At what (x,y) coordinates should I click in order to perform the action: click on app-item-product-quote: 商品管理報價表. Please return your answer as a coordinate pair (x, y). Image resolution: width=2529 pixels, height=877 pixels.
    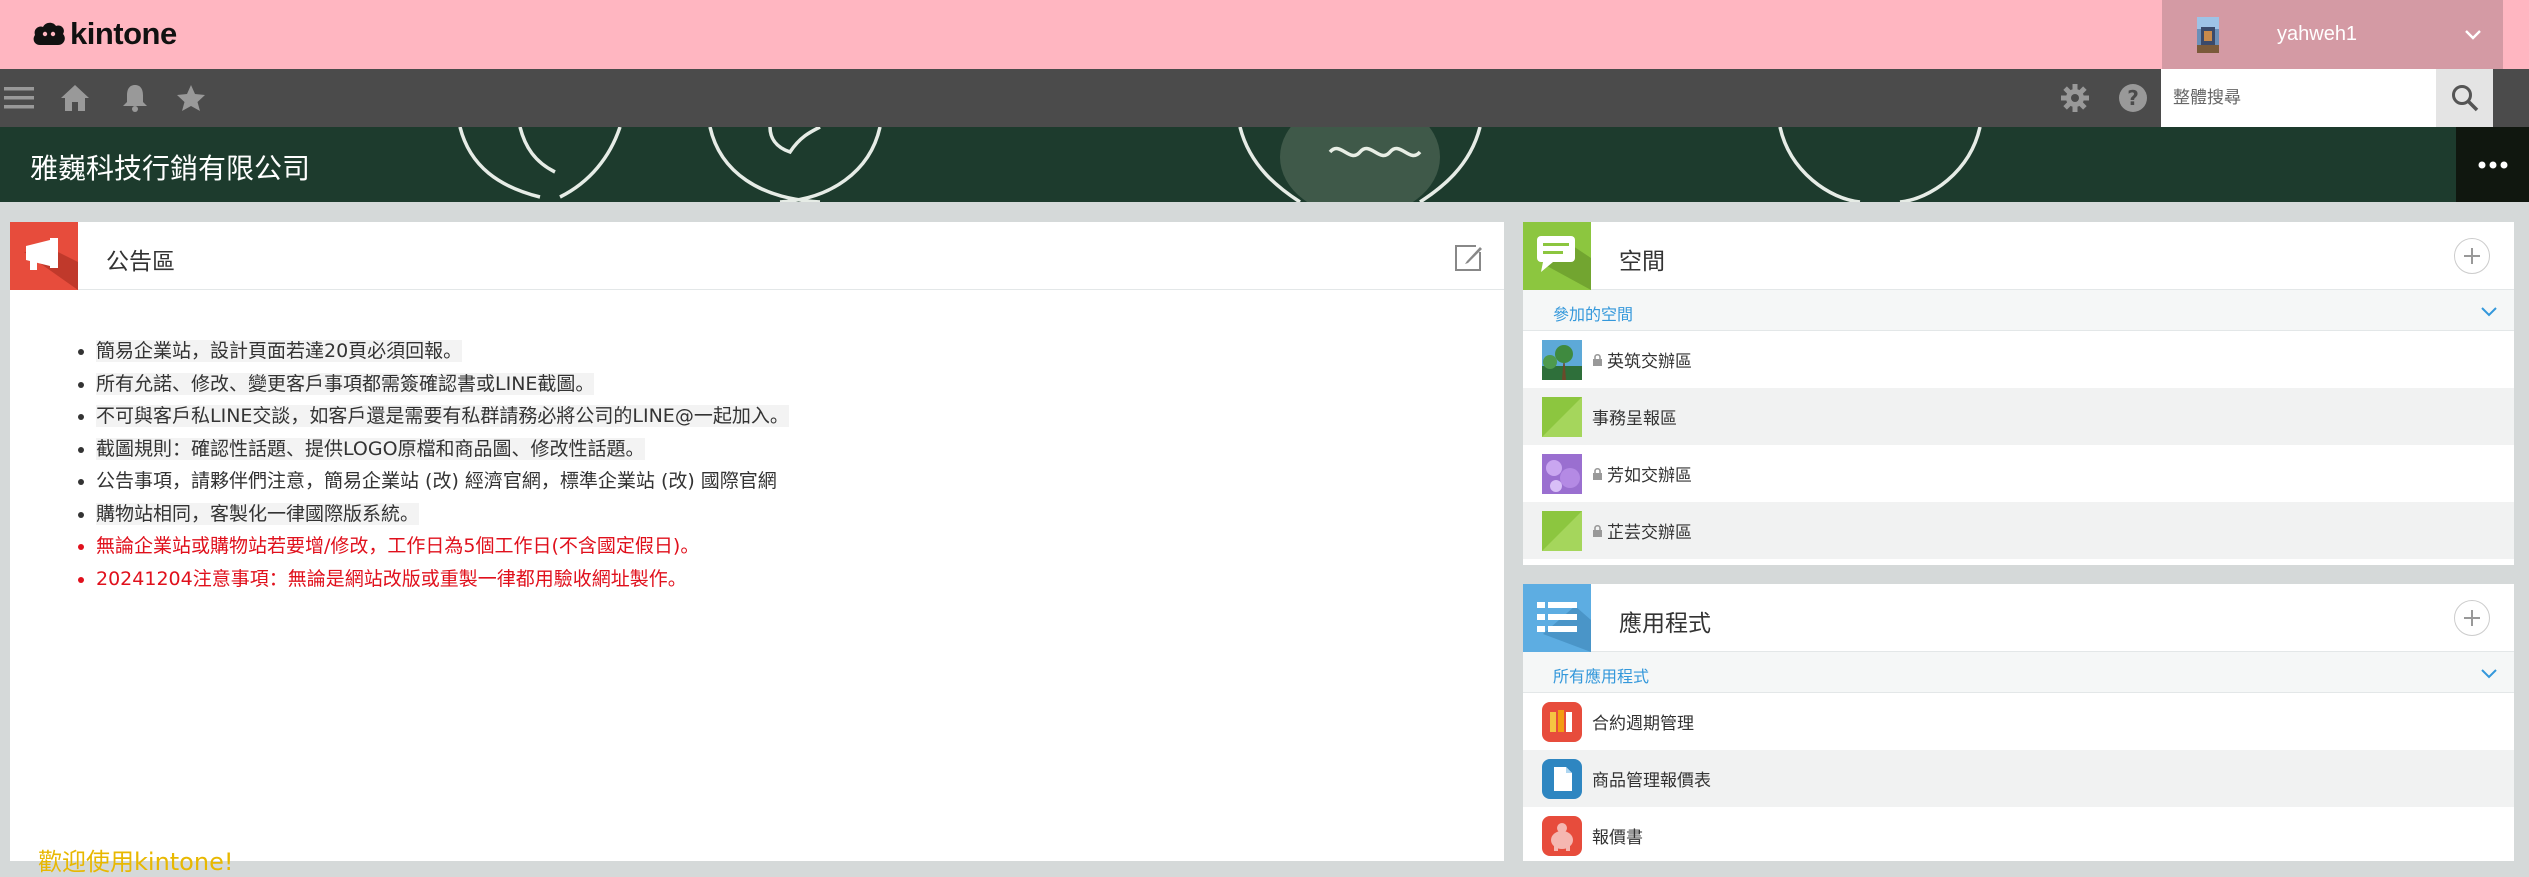
    Looking at the image, I should click on (2018, 778).